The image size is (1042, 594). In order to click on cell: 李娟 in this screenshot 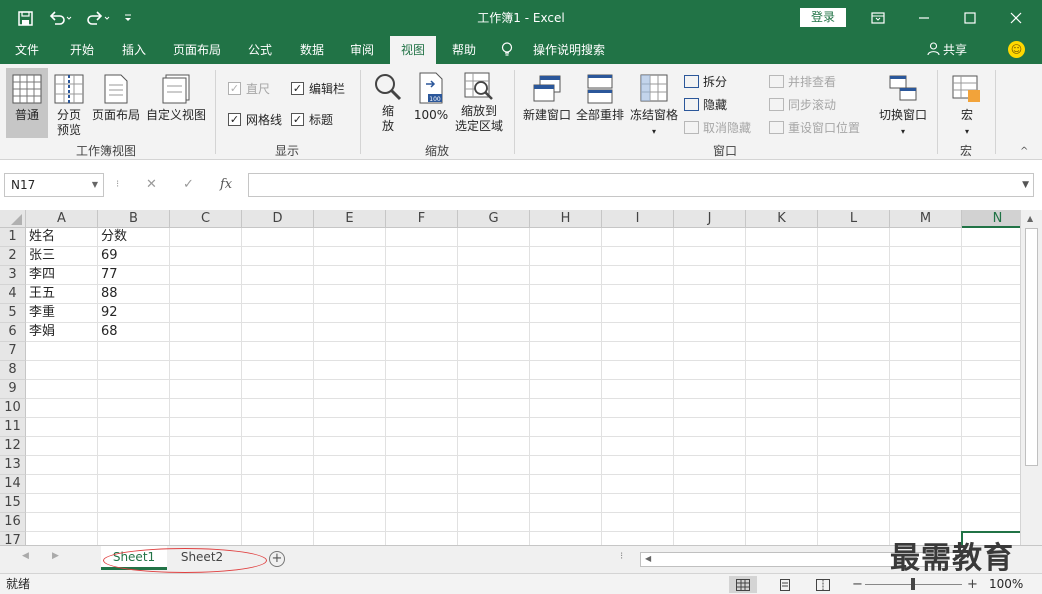, I will do `click(62, 332)`.